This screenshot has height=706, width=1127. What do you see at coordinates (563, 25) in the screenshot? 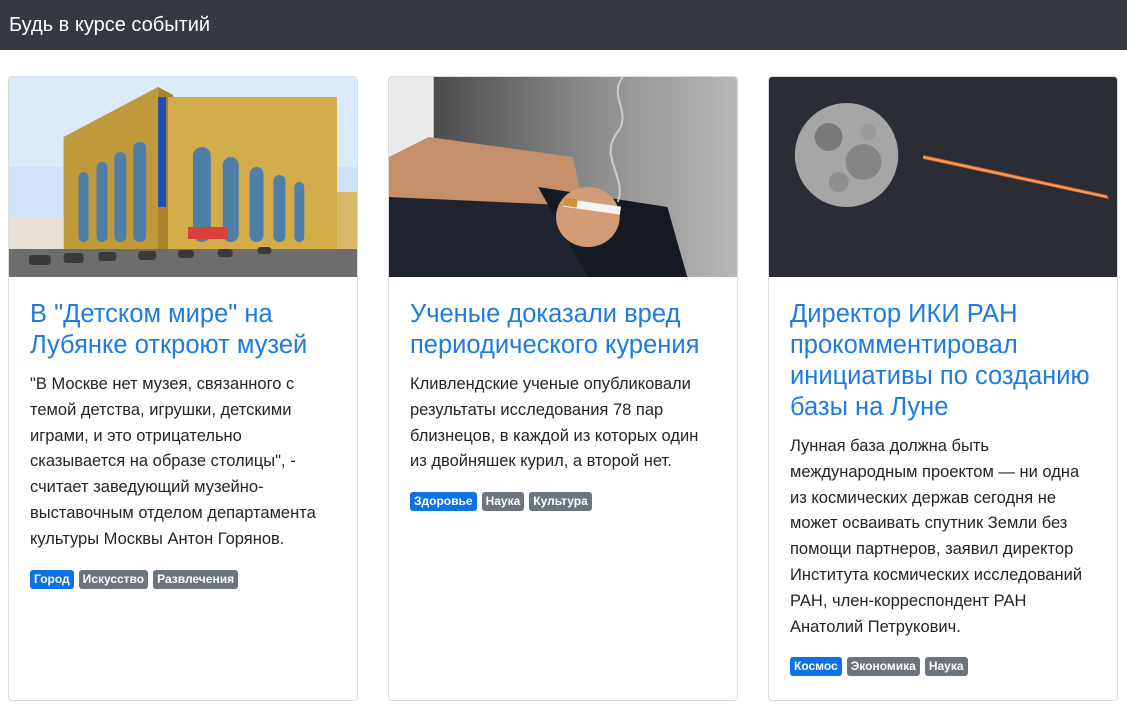
I see `navbar: Будь в курсе событий` at bounding box center [563, 25].